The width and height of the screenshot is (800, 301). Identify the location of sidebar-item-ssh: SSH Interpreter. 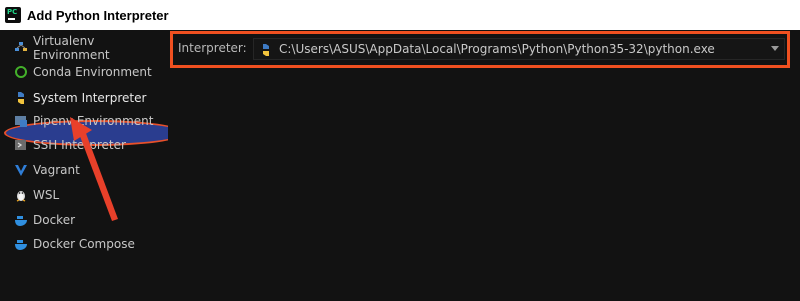
(84, 145).